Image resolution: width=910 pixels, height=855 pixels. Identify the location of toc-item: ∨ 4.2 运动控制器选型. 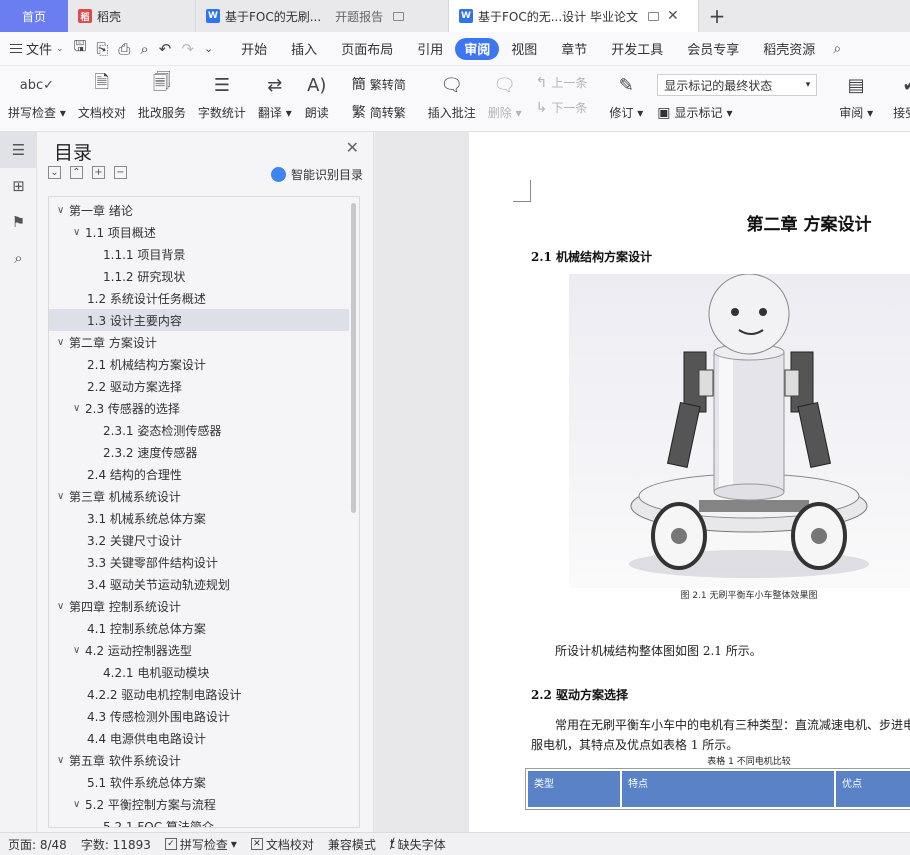
(199, 650).